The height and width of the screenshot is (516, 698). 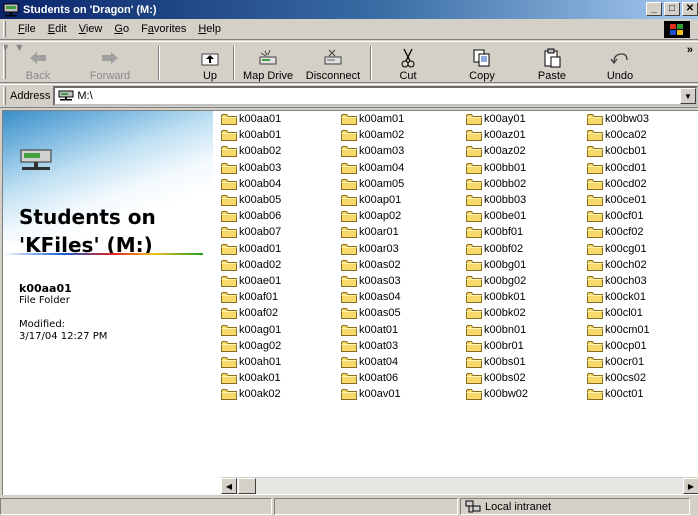 What do you see at coordinates (4, 62) in the screenshot?
I see `toolbar-grip` at bounding box center [4, 62].